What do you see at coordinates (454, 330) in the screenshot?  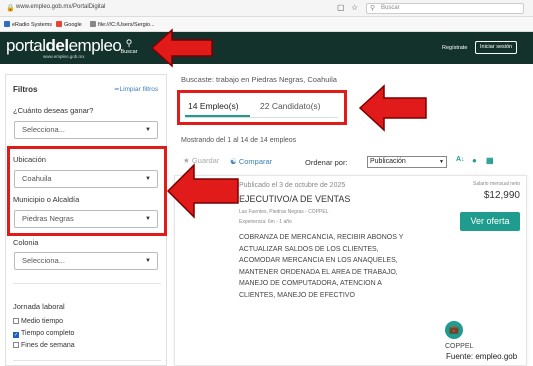 I see `briefcase-icon: 💼` at bounding box center [454, 330].